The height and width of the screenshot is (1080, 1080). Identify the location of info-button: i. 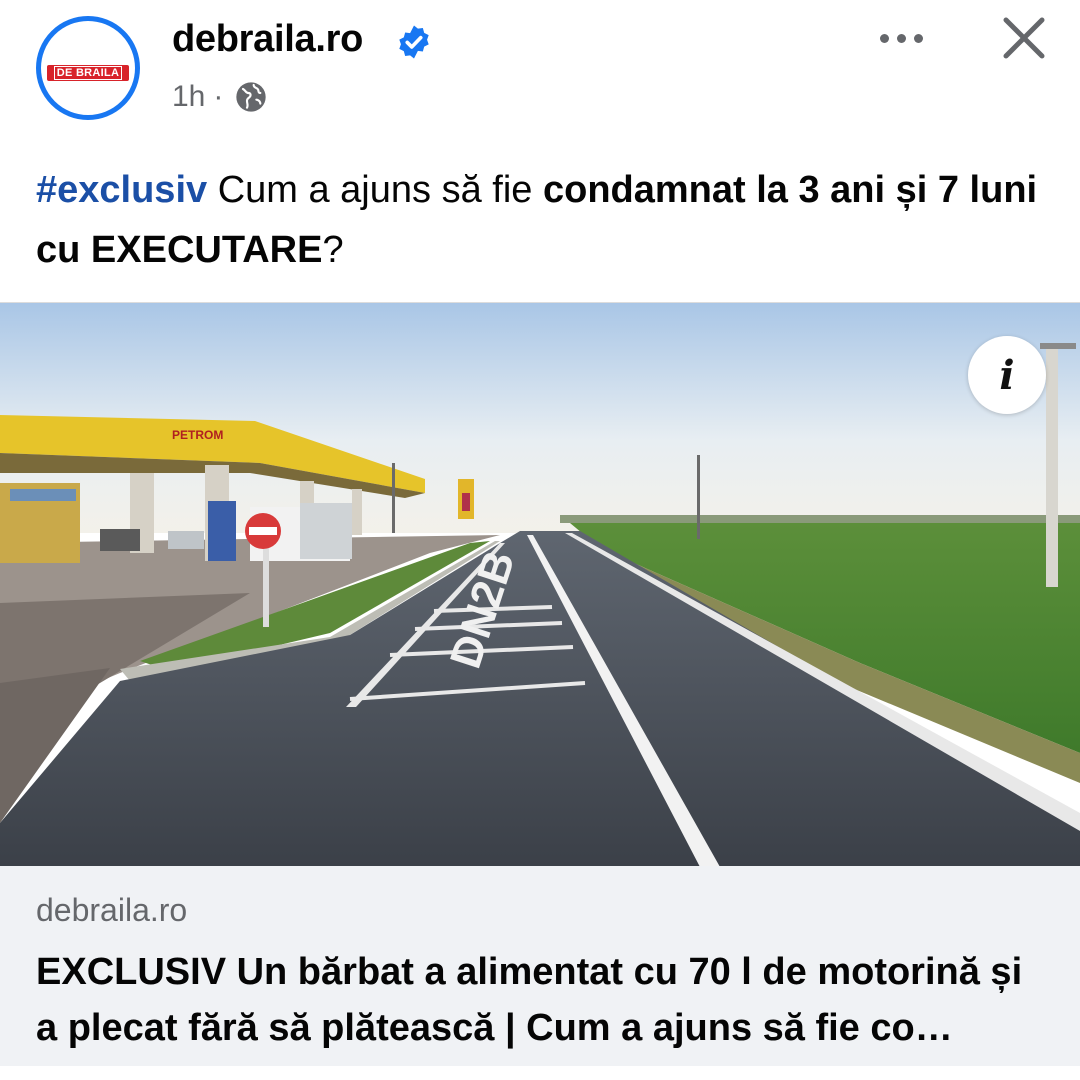
(1007, 375).